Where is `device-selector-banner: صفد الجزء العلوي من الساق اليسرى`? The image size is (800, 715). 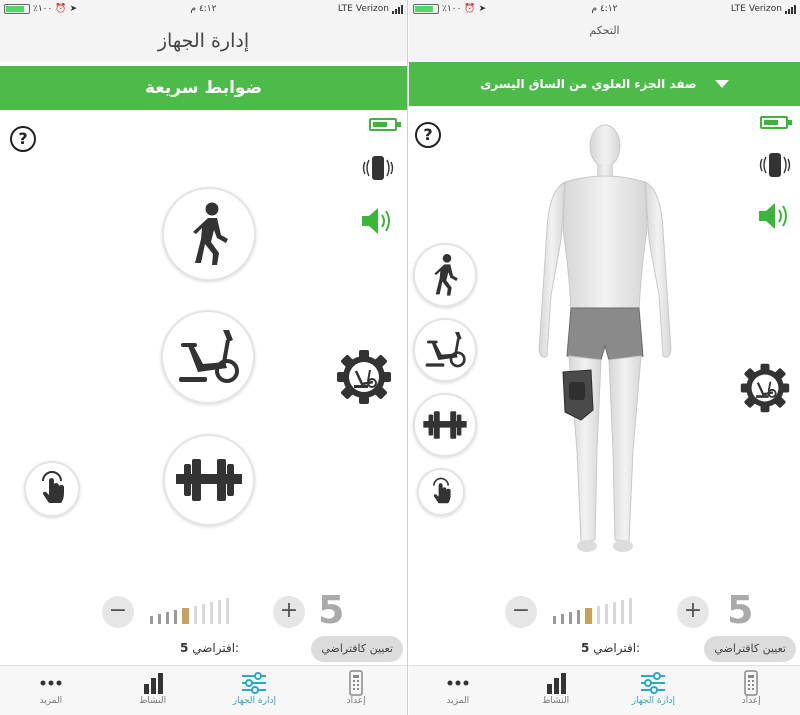 device-selector-banner: صفد الجزء العلوي من الساق اليسرى is located at coordinates (604, 84).